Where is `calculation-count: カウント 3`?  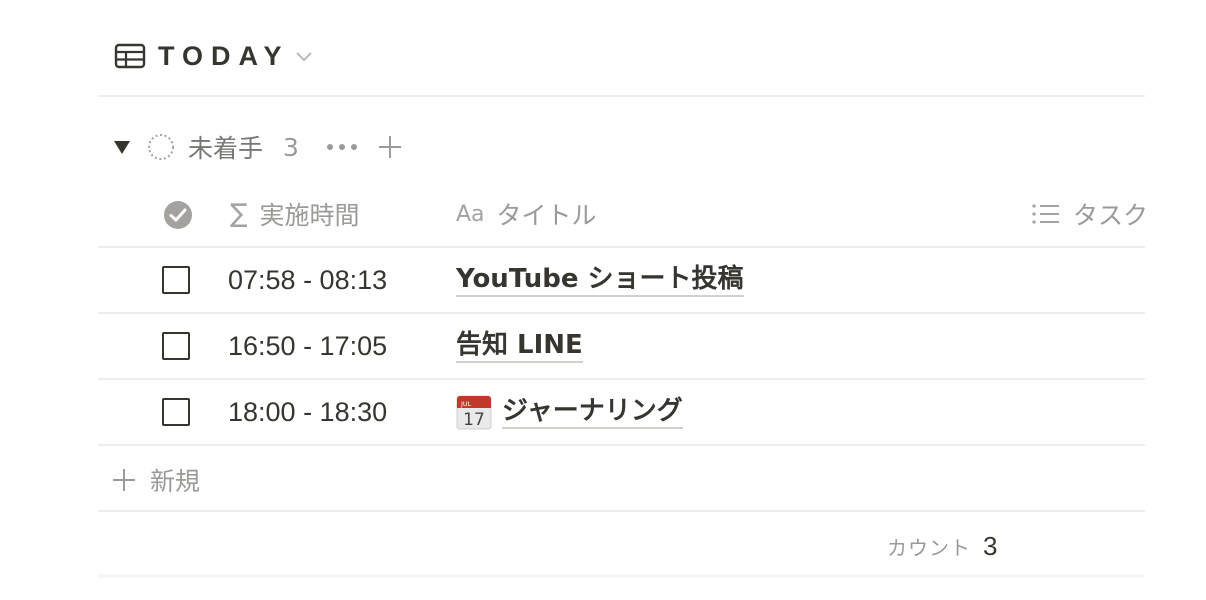 calculation-count: カウント 3 is located at coordinates (942, 546).